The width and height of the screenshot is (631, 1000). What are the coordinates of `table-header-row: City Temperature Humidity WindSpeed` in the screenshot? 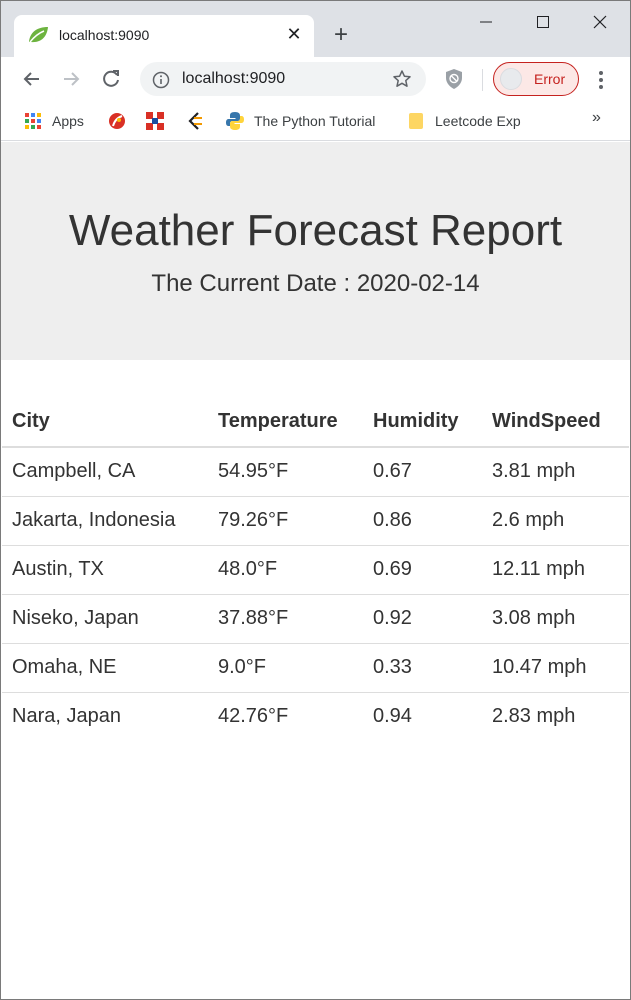 It's located at (315, 422).